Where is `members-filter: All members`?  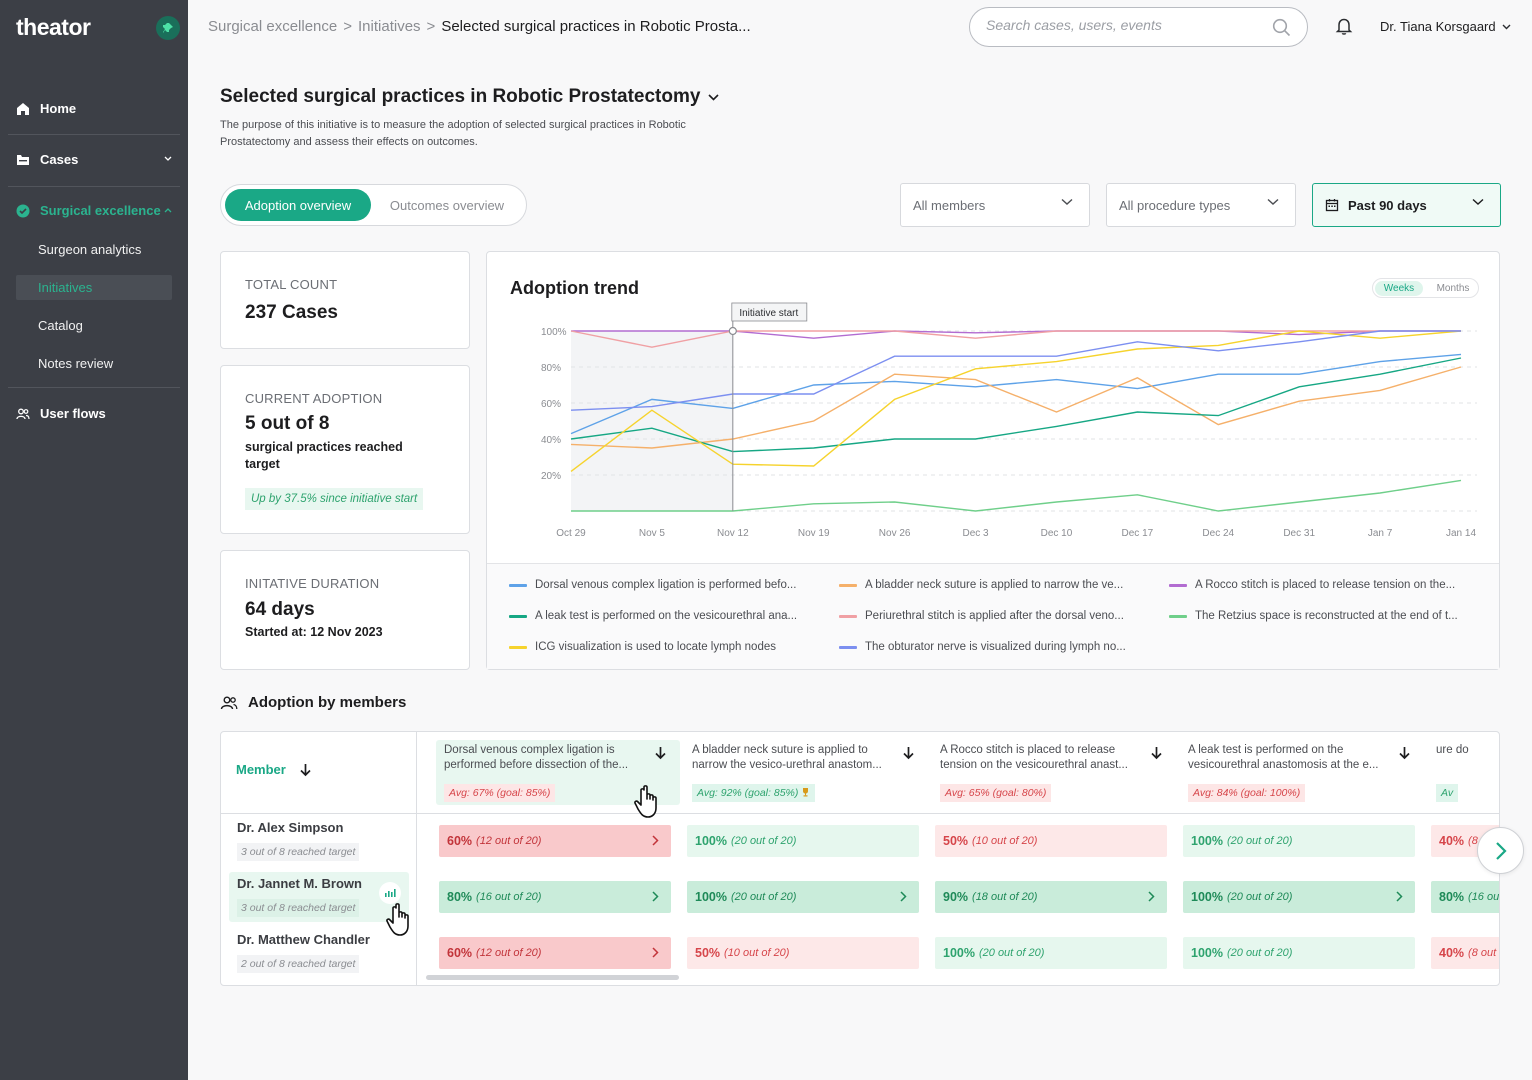 members-filter: All members is located at coordinates (995, 205).